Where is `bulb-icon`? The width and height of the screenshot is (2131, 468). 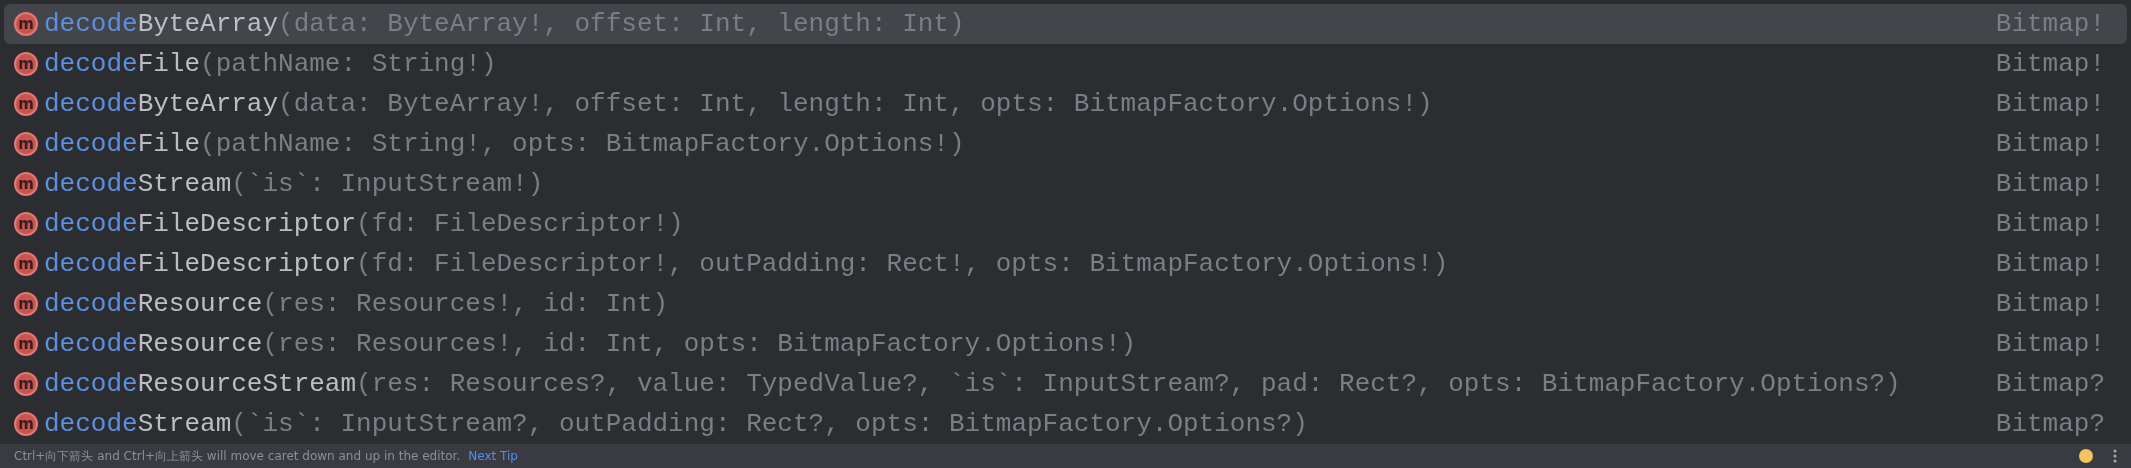
bulb-icon is located at coordinates (2086, 456).